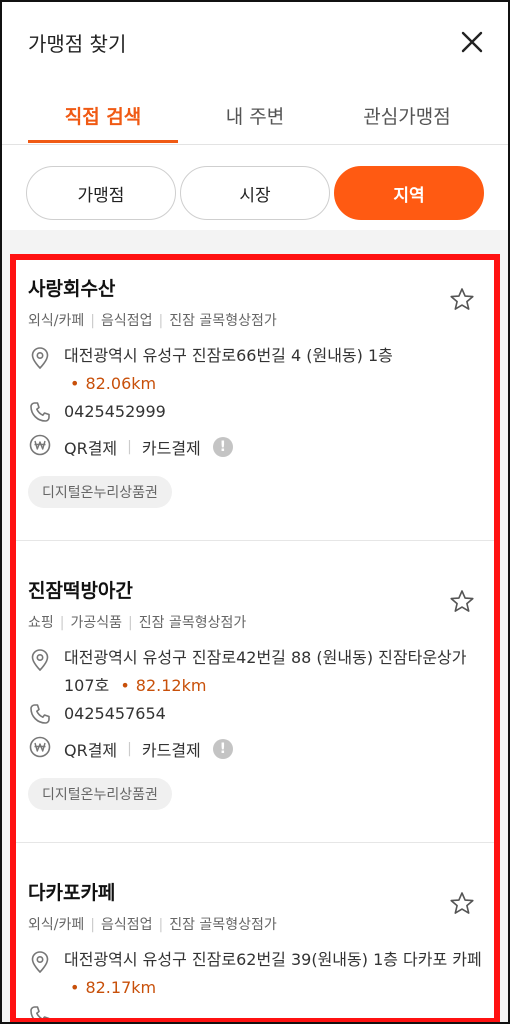  I want to click on distance-text: 82.17km, so click(121, 987).